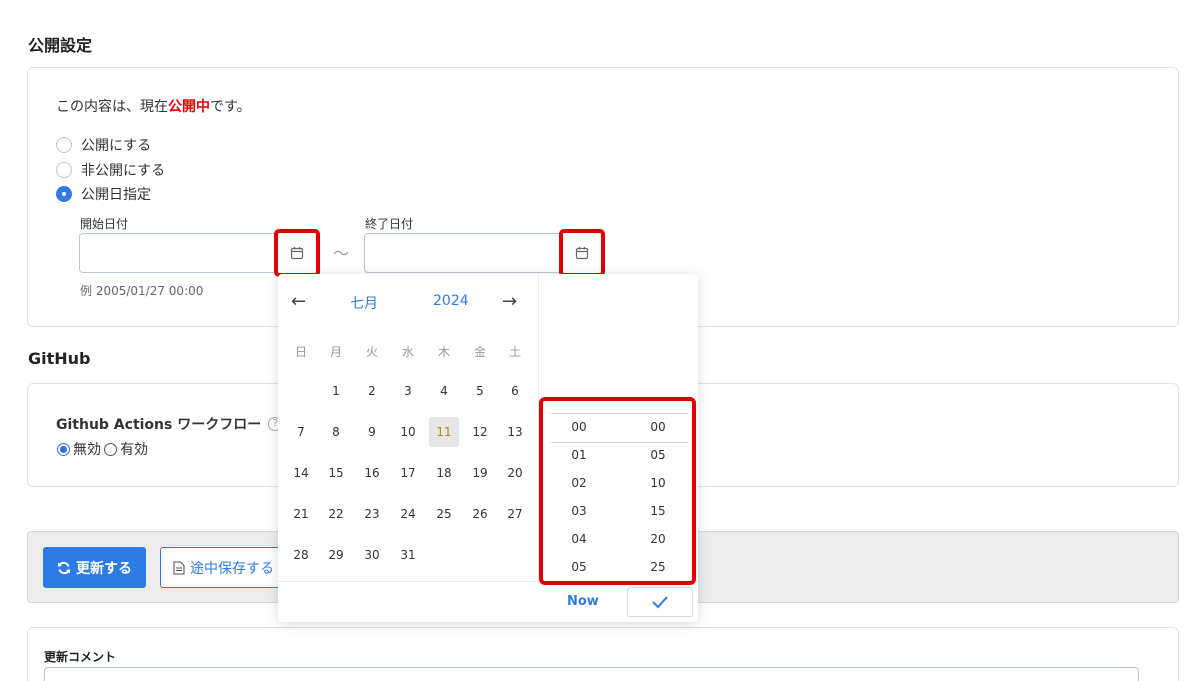 Image resolution: width=1193 pixels, height=681 pixels. I want to click on radio-disabled-label: 無効, so click(87, 450).